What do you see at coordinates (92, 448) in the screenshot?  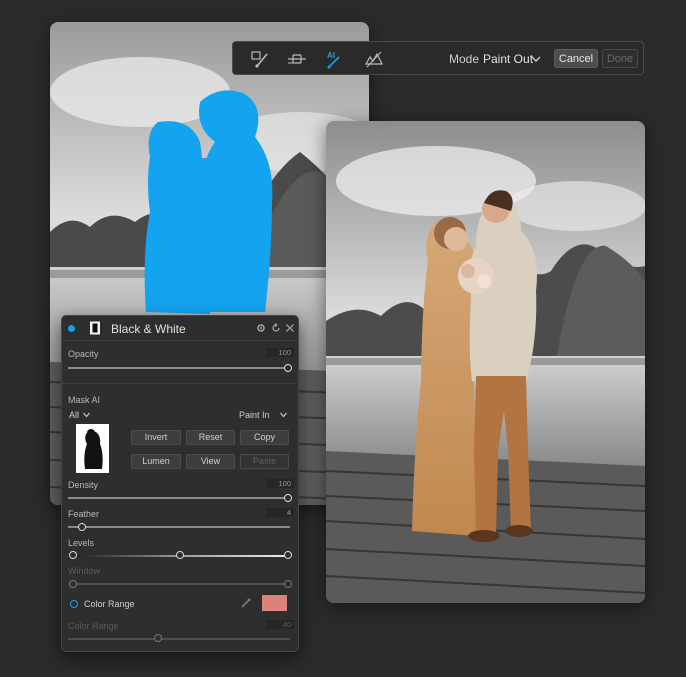 I see `mask-thumbnail` at bounding box center [92, 448].